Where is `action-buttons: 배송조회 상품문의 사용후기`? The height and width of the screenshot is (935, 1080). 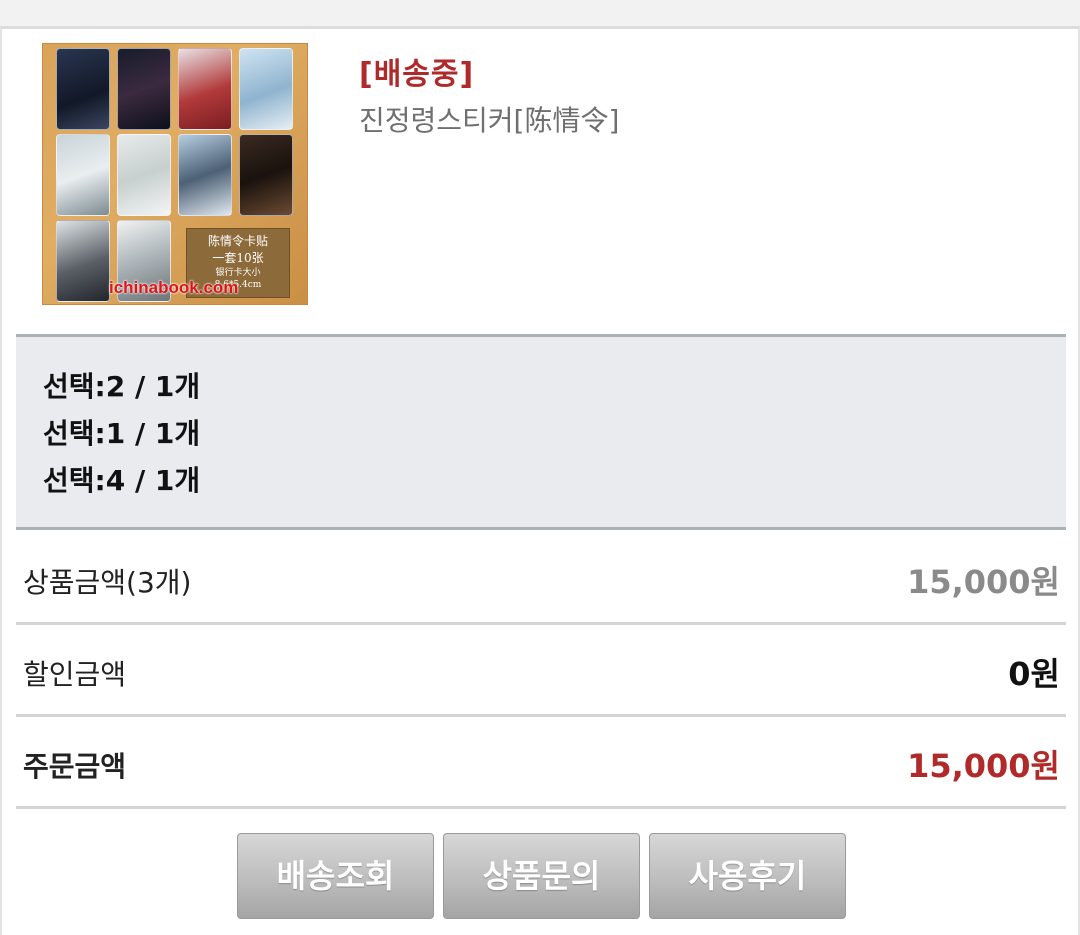
action-buttons: 배송조회 상품문의 사용후기 is located at coordinates (540, 878).